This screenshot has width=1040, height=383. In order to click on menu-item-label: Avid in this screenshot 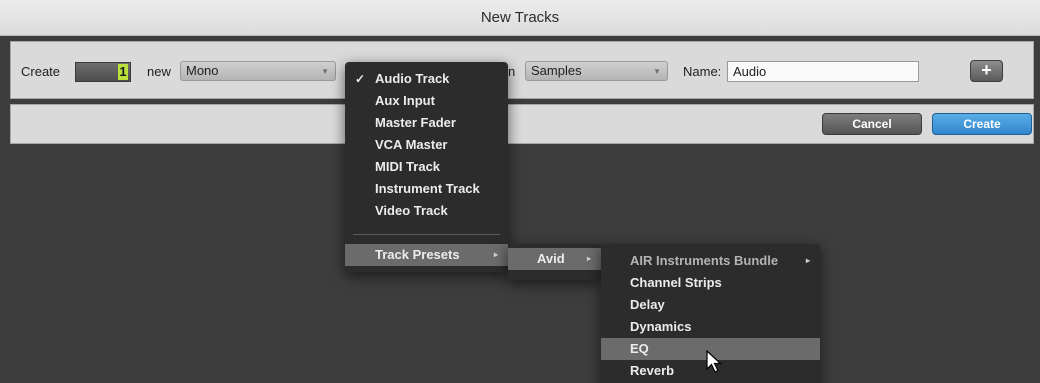, I will do `click(551, 258)`.